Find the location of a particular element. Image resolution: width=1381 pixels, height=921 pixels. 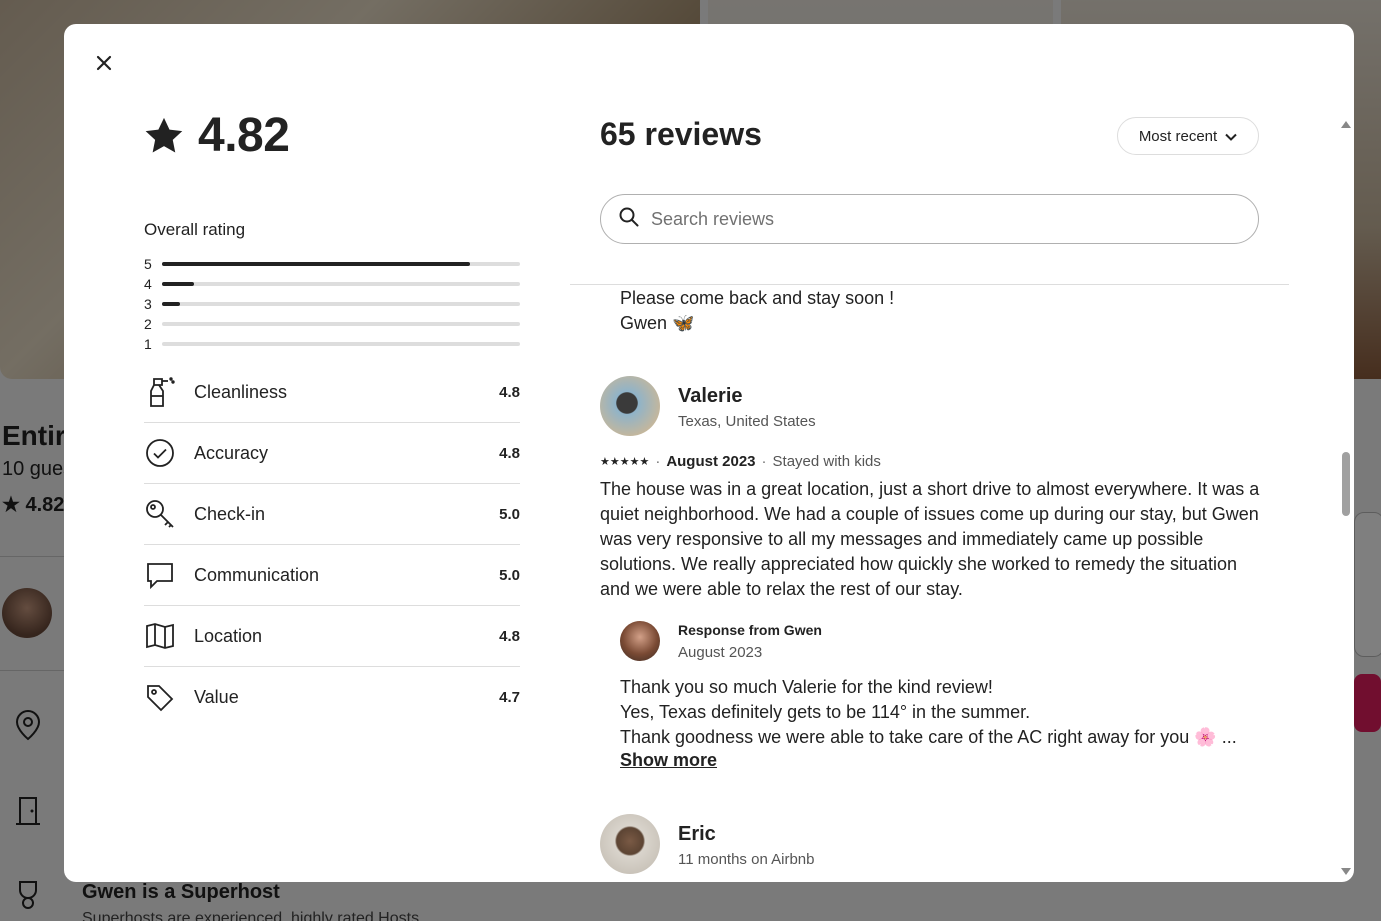

review-stars: ★★★★★ is located at coordinates (625, 462).